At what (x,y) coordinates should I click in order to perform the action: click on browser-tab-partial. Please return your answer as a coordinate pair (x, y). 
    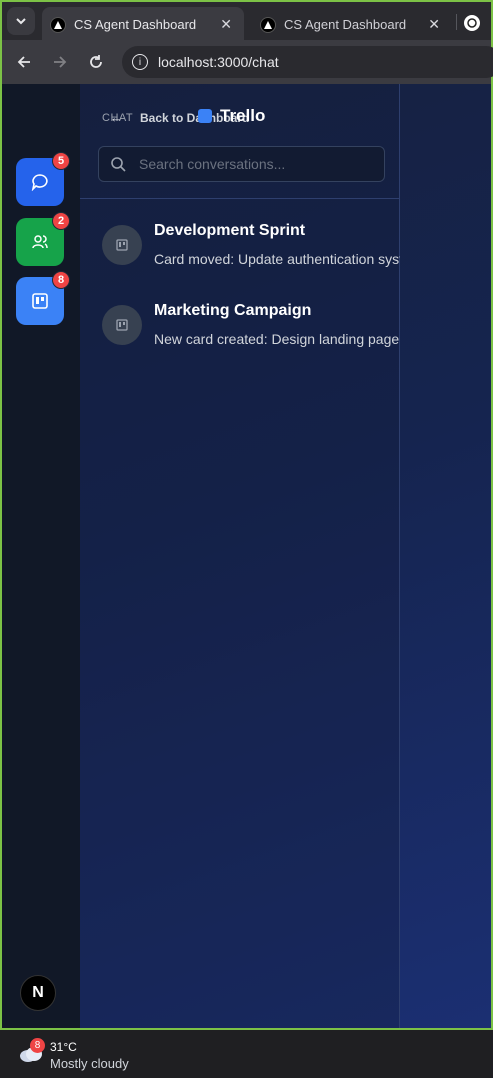
    Looking at the image, I should click on (478, 23).